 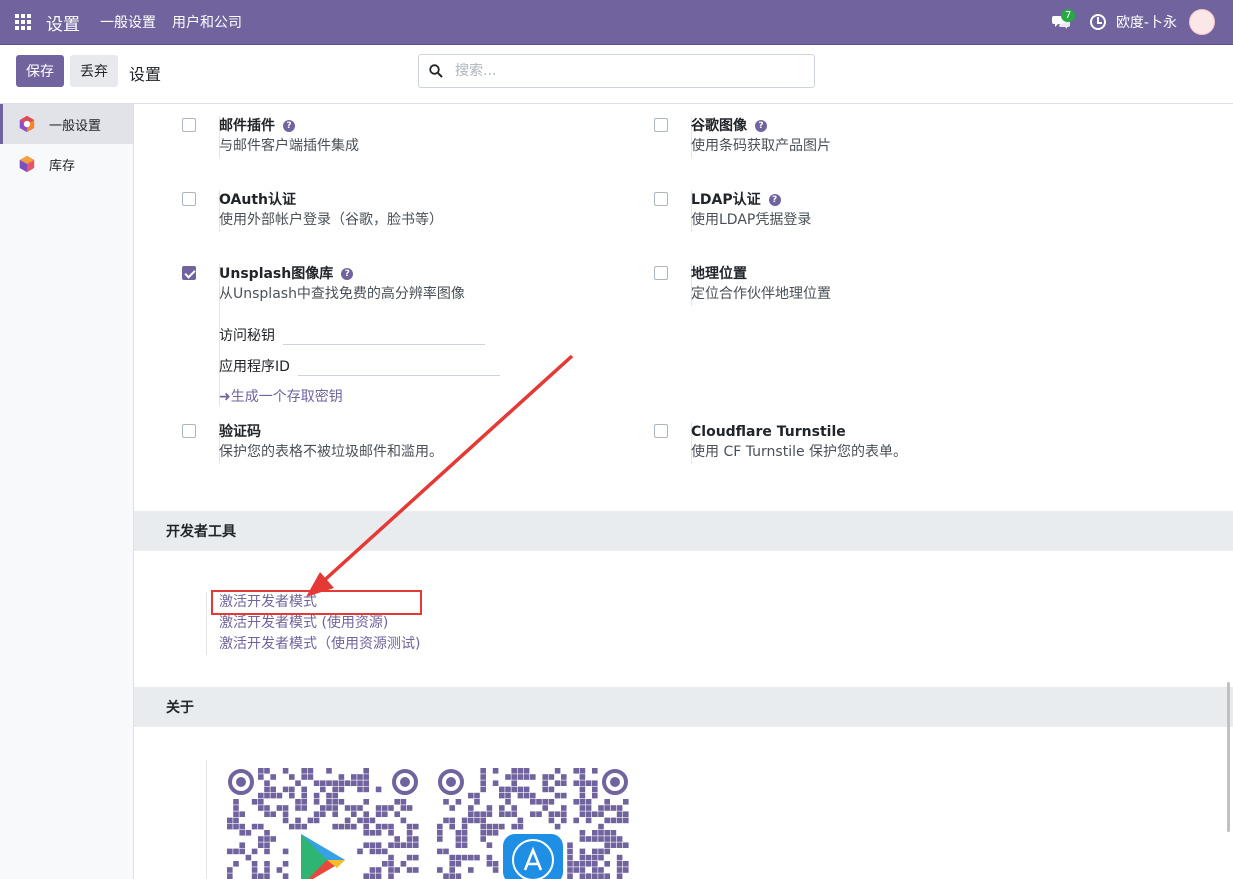 I want to click on setting-description: 使用条码获取产品图片, so click(x=761, y=146).